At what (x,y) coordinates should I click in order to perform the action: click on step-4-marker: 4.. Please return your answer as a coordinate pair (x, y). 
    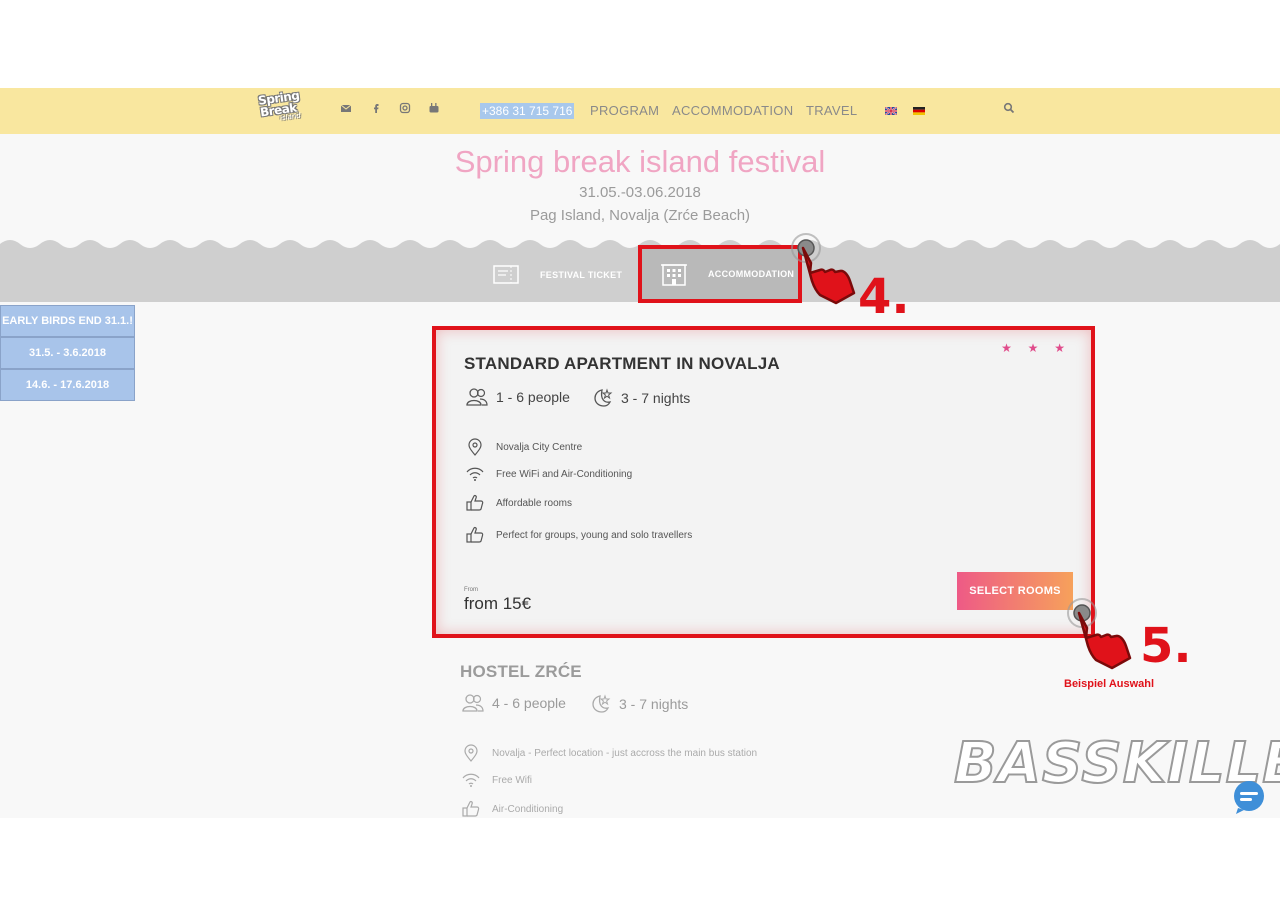
    Looking at the image, I should click on (884, 297).